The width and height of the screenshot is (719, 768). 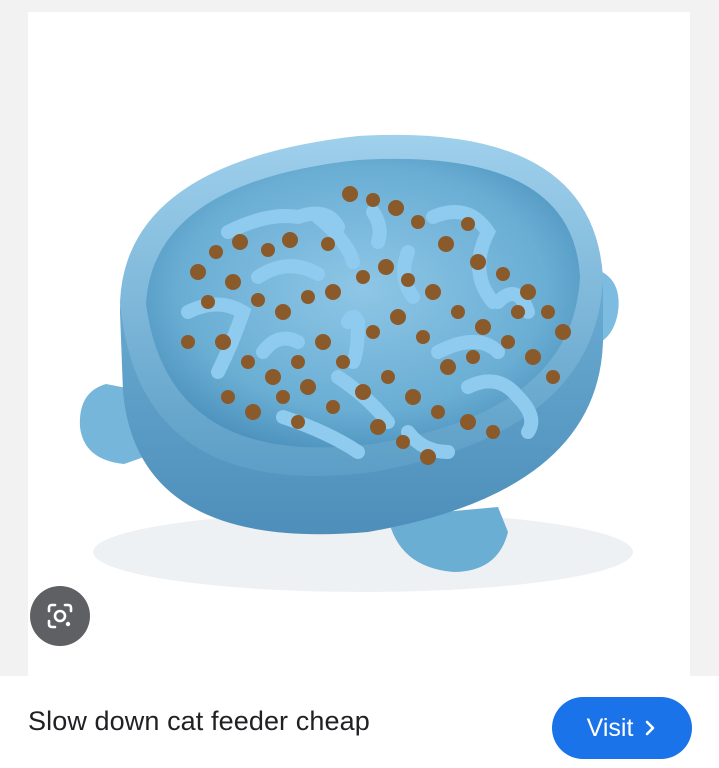 I want to click on result-title: Slow down cat feeder cheap, so click(x=199, y=721).